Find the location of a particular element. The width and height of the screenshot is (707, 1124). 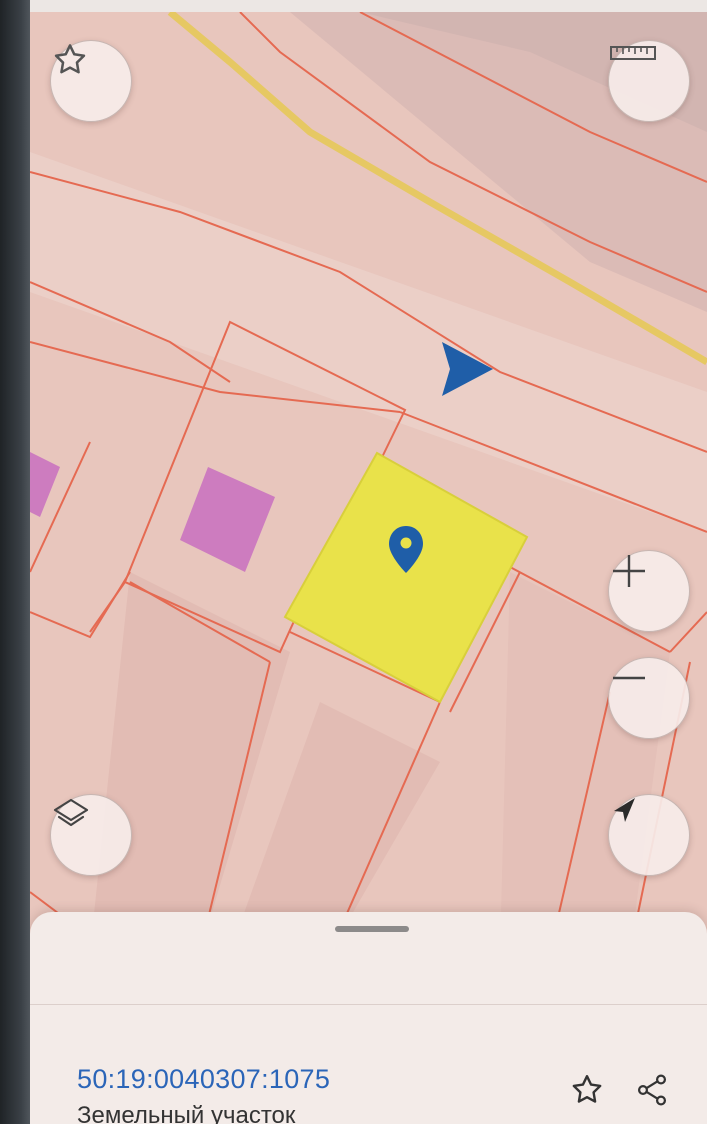

share-button is located at coordinates (652, 1092).